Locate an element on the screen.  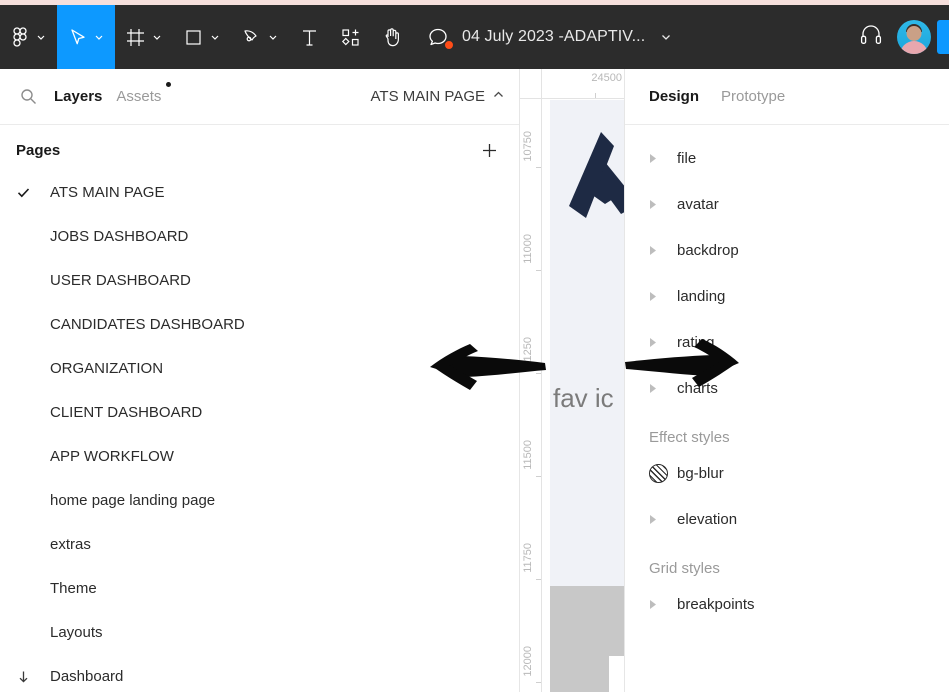
share-button-edge is located at coordinates (943, 37).